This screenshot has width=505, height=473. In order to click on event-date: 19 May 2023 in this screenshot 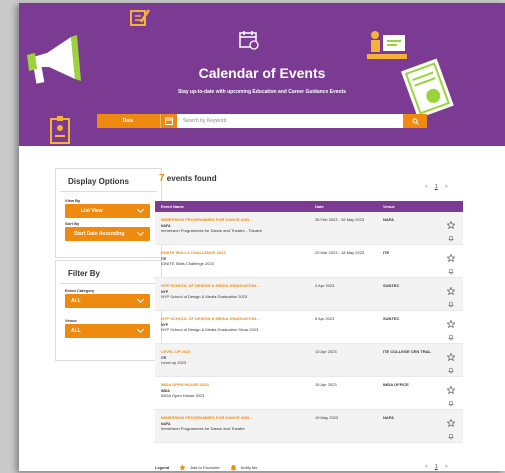, I will do `click(327, 417)`.